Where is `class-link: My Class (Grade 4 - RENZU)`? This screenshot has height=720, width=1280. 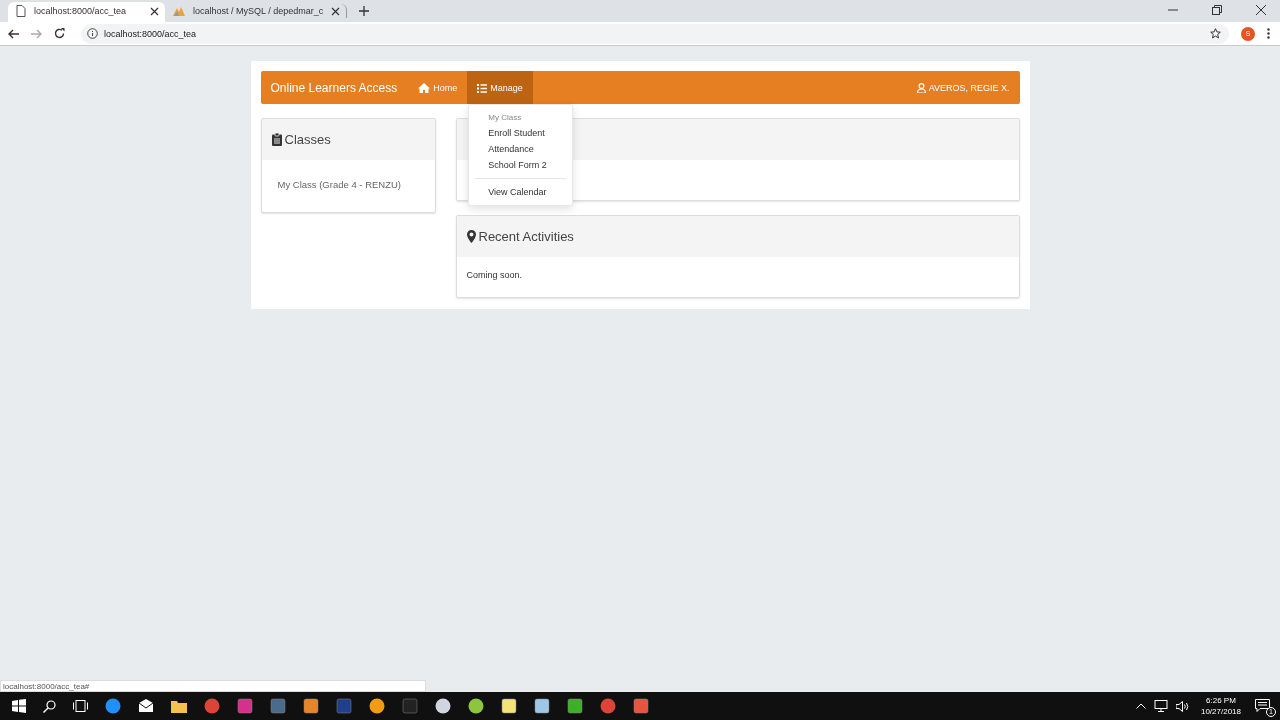 class-link: My Class (Grade 4 - RENZU) is located at coordinates (348, 184).